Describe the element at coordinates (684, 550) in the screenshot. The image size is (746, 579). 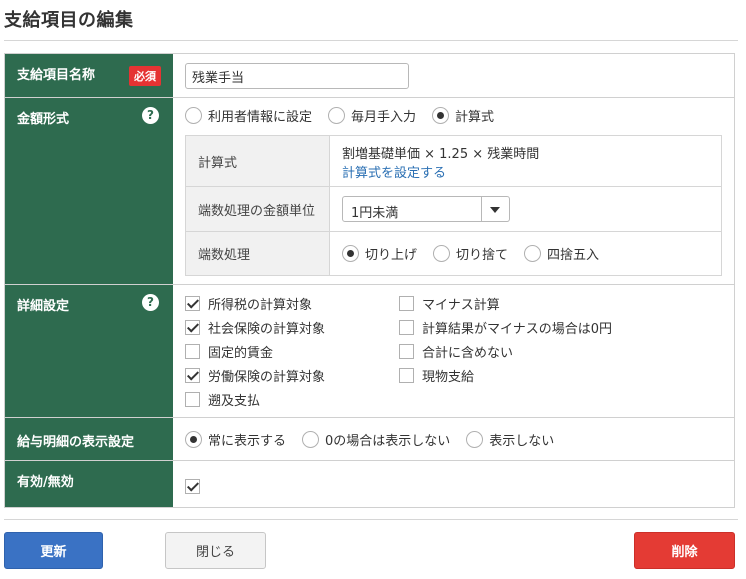
I see `delete-button: 削除` at that location.